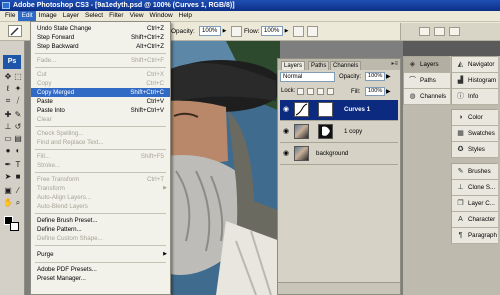  Describe the element at coordinates (475, 220) in the screenshot. I see `dock-character: A Character` at that location.